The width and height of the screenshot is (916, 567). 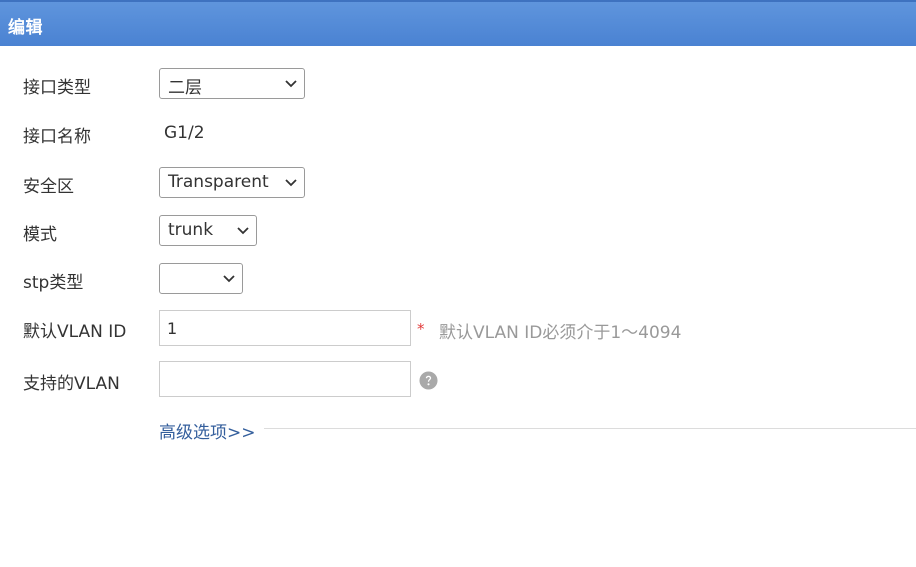 I want to click on dialog-titlebar: 编辑, so click(x=458, y=23).